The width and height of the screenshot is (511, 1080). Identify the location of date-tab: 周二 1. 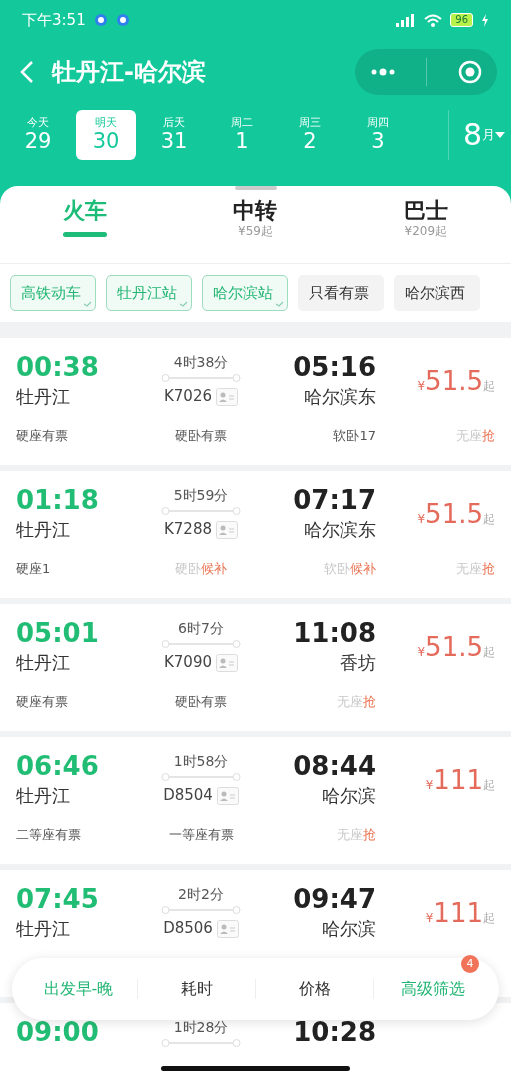
(242, 135).